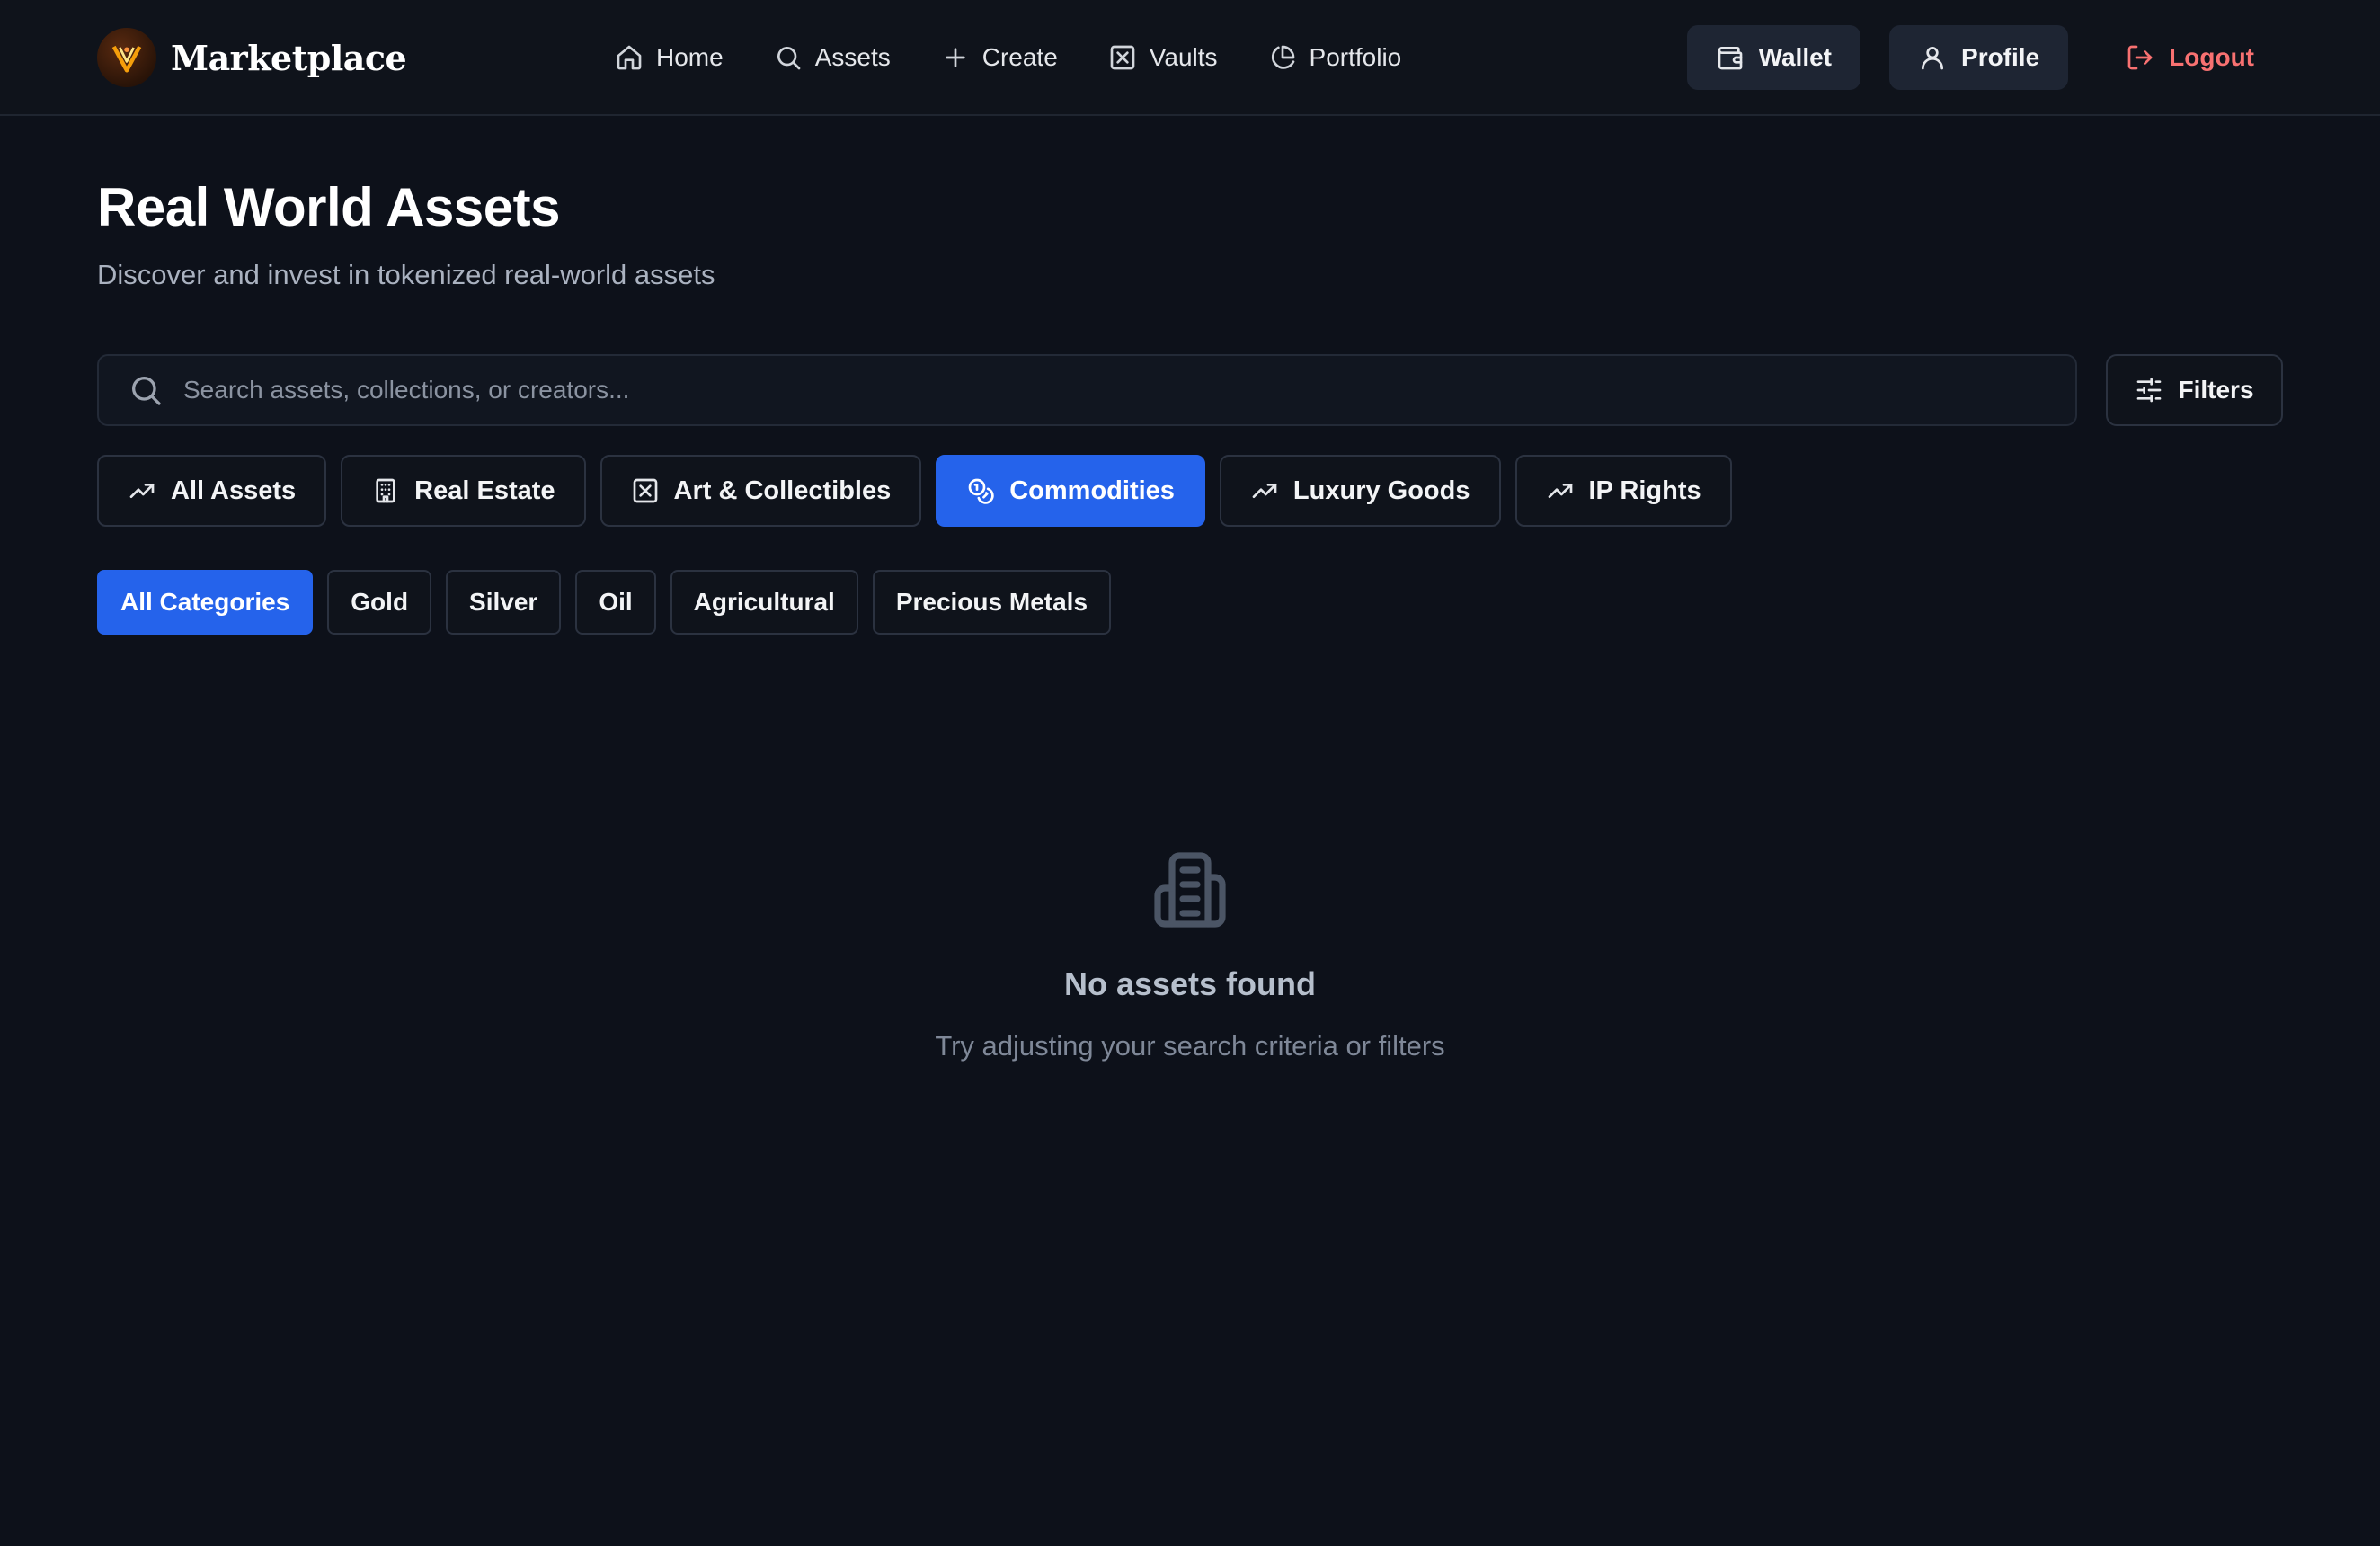  Describe the element at coordinates (615, 602) in the screenshot. I see `category-chip-oil: Oil` at that location.